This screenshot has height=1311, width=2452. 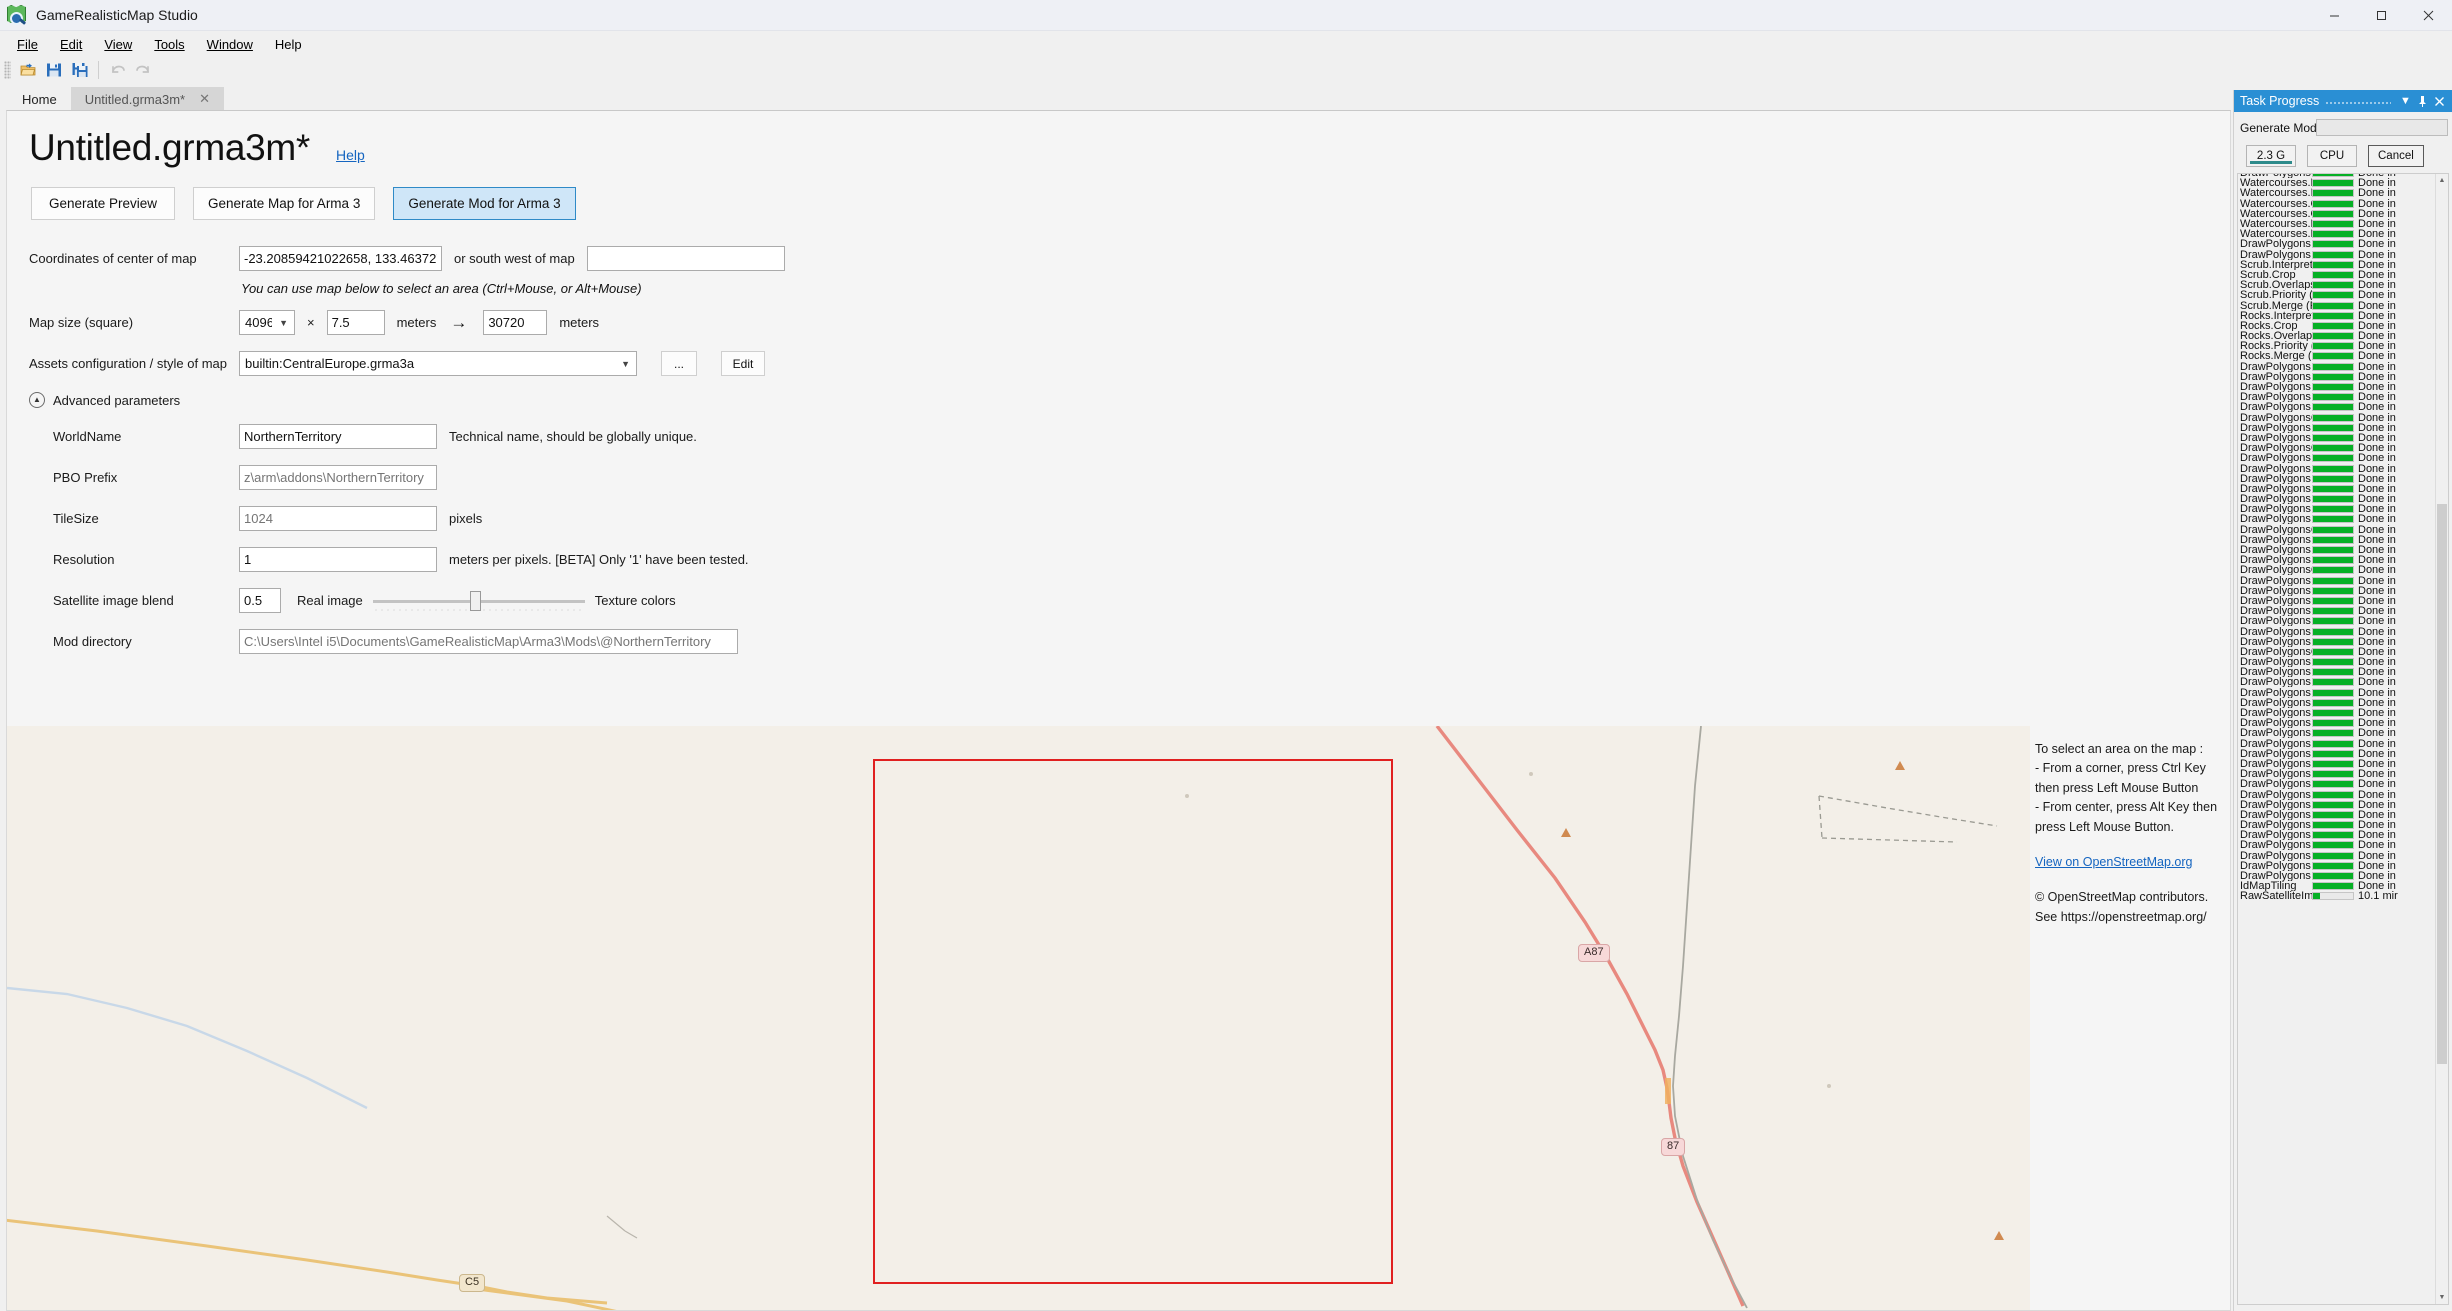 I want to click on task-list-scrollbar: ▲ ▼, so click(x=2441, y=739).